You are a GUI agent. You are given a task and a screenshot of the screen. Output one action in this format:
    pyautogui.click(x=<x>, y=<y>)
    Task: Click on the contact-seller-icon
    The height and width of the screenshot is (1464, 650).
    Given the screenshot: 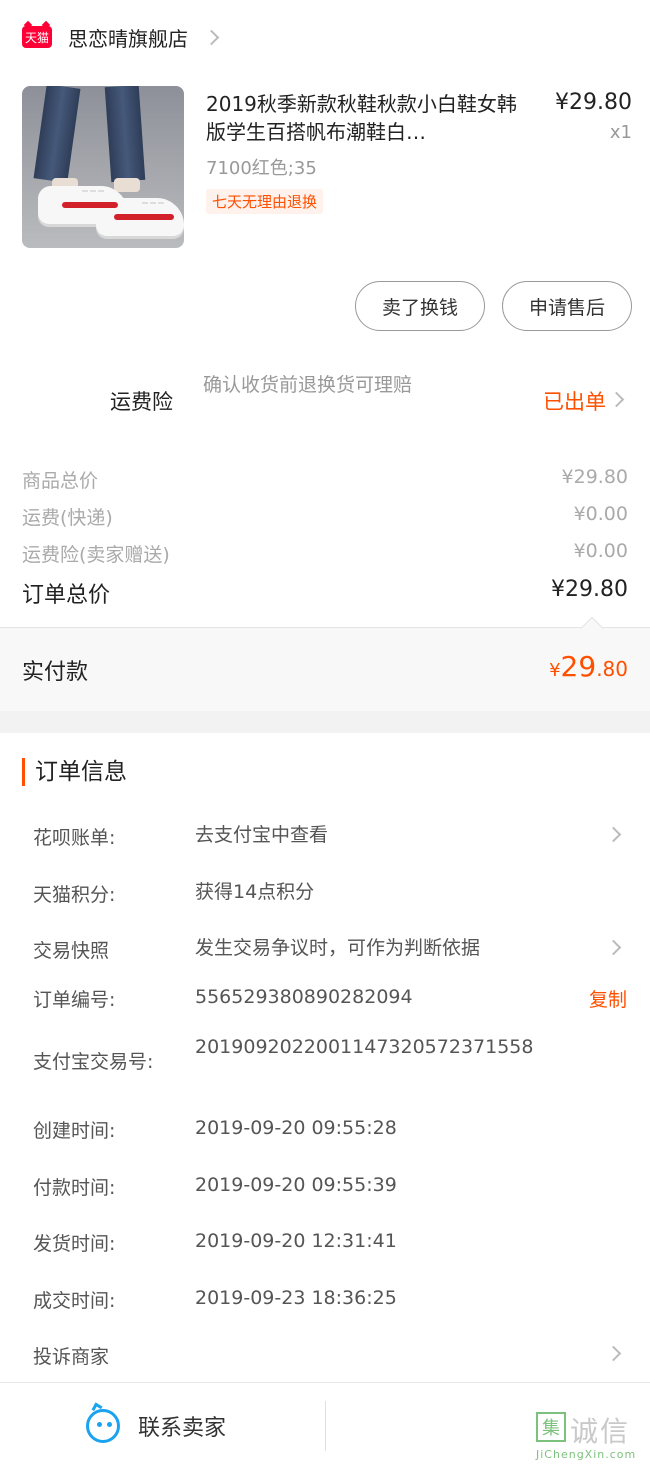 What is the action you would take?
    pyautogui.click(x=103, y=1422)
    